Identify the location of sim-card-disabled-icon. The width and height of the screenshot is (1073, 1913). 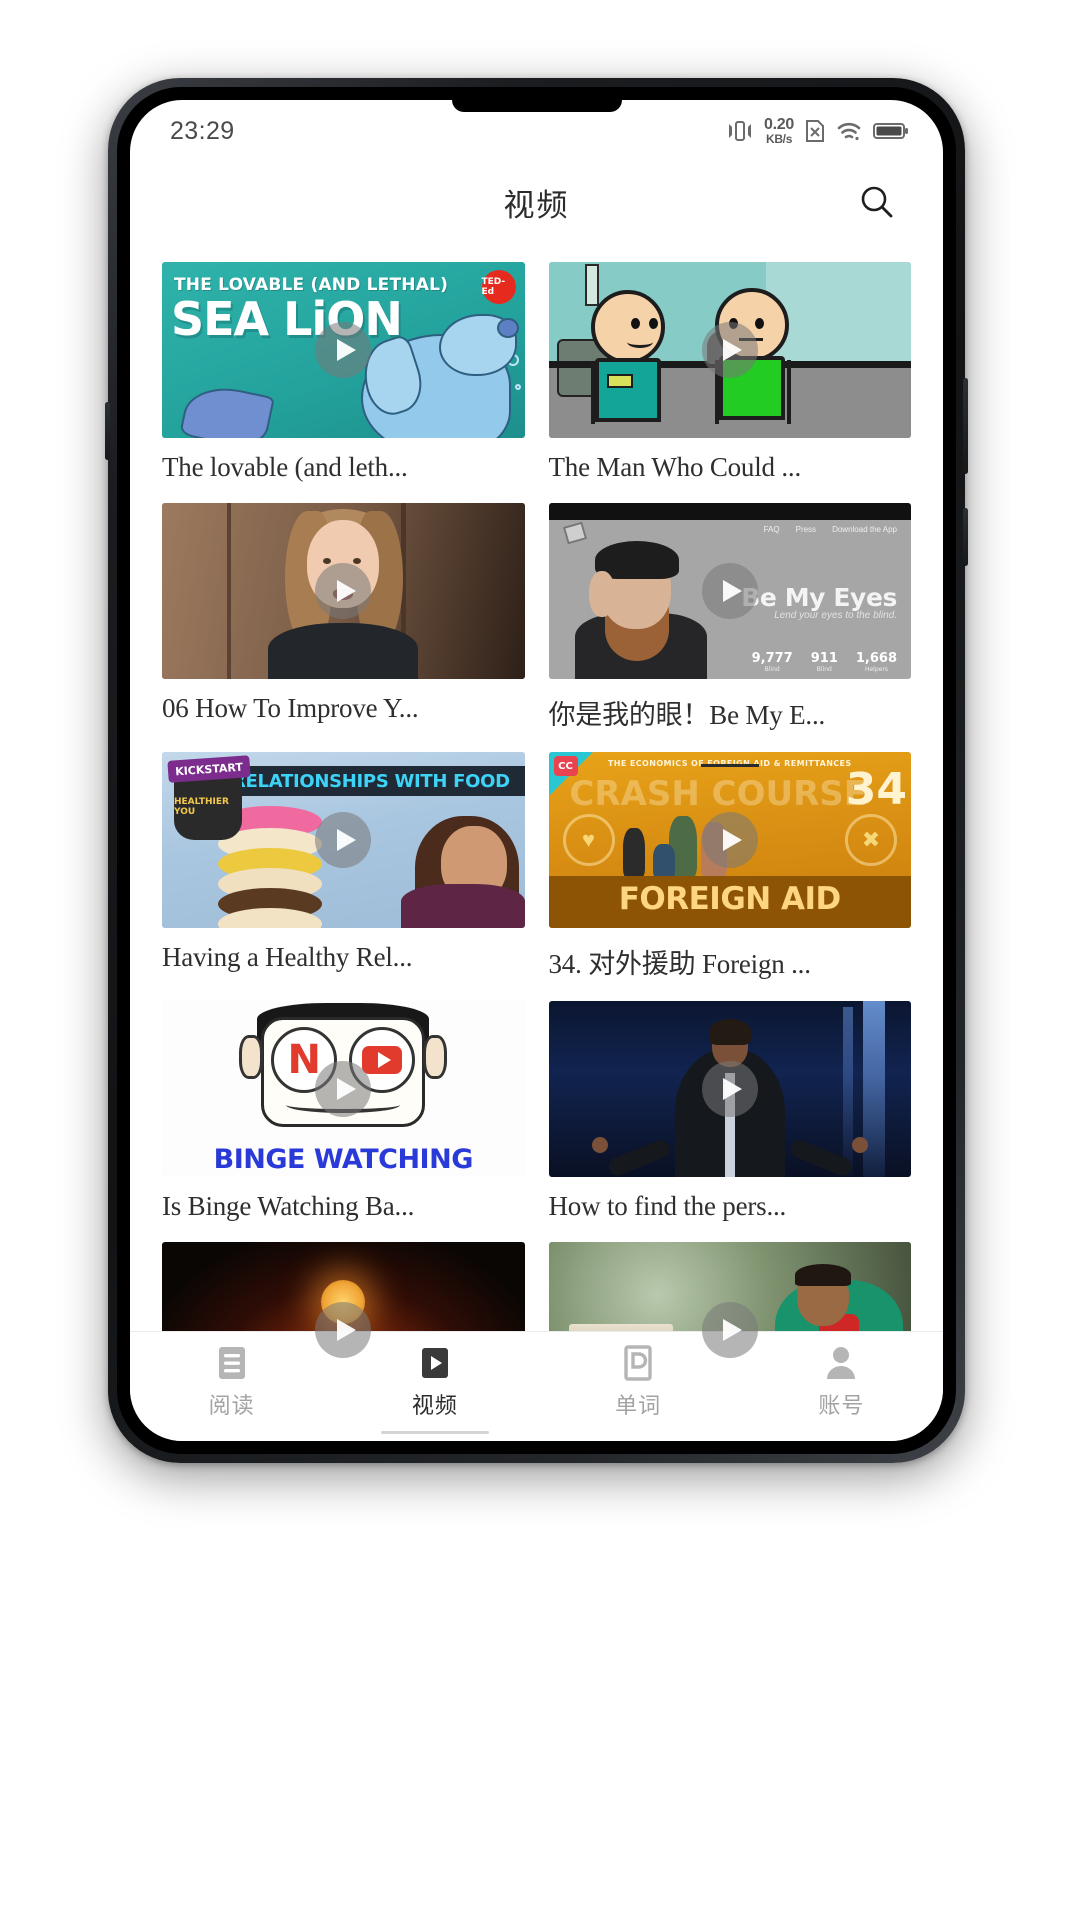
(815, 131).